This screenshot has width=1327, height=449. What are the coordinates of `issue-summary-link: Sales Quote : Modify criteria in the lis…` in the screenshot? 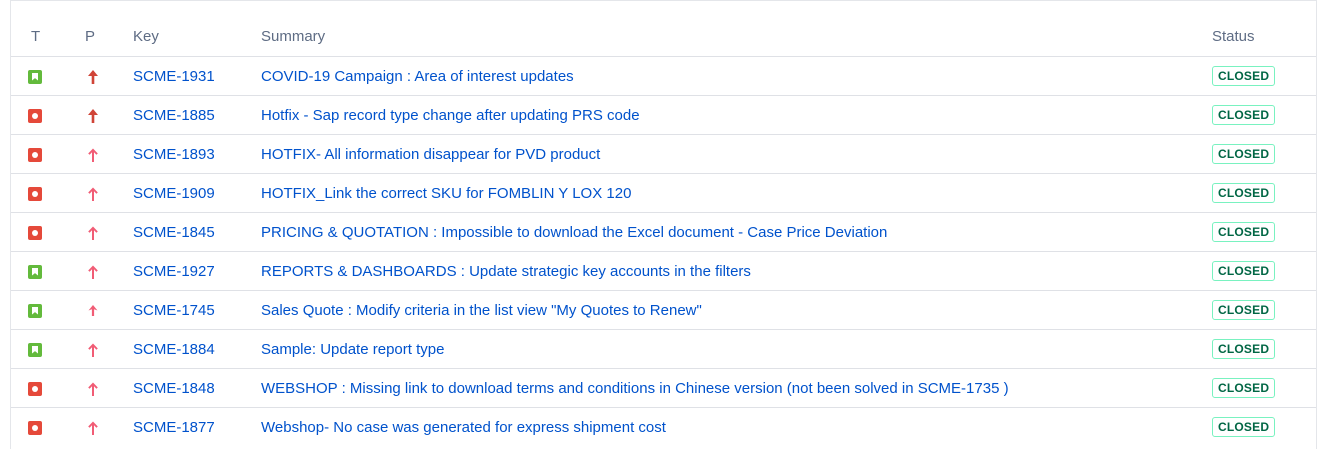 It's located at (481, 310).